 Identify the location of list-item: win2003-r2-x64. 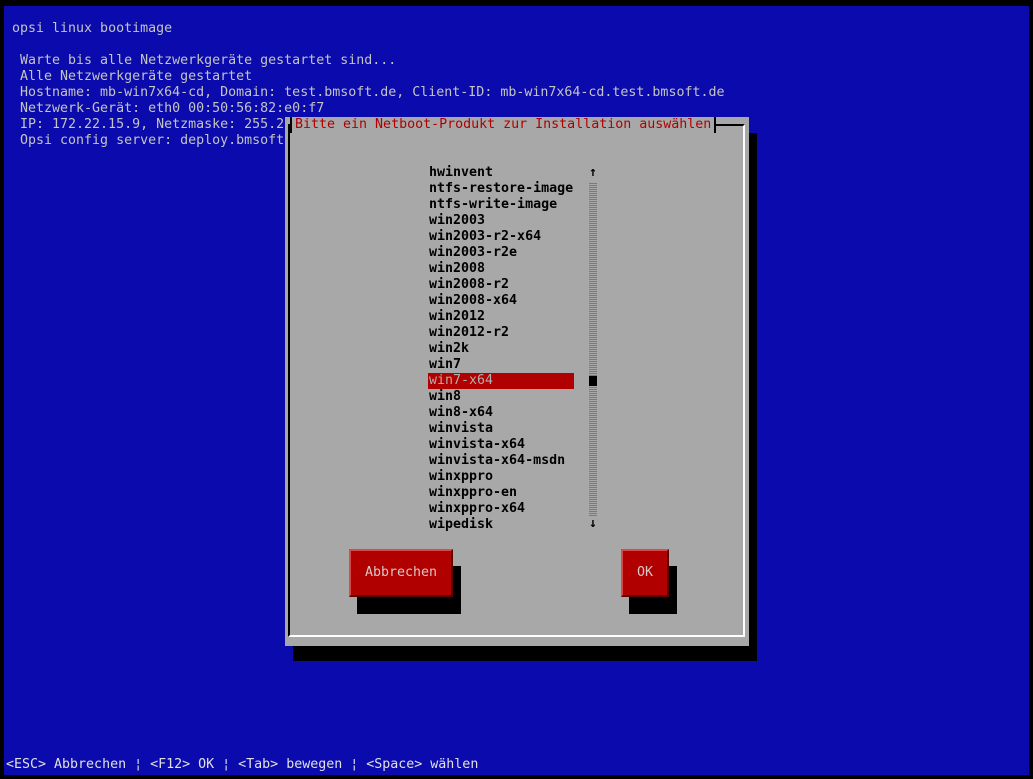
(501, 237).